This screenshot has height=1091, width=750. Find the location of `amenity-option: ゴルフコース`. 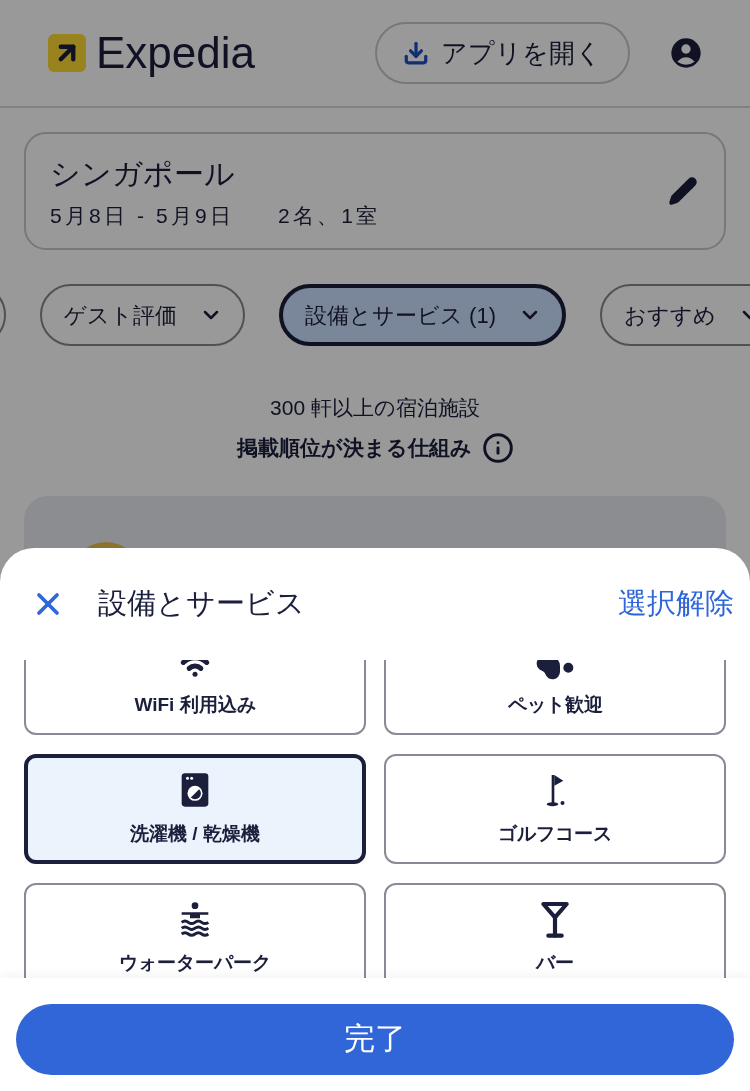

amenity-option: ゴルフコース is located at coordinates (555, 809).